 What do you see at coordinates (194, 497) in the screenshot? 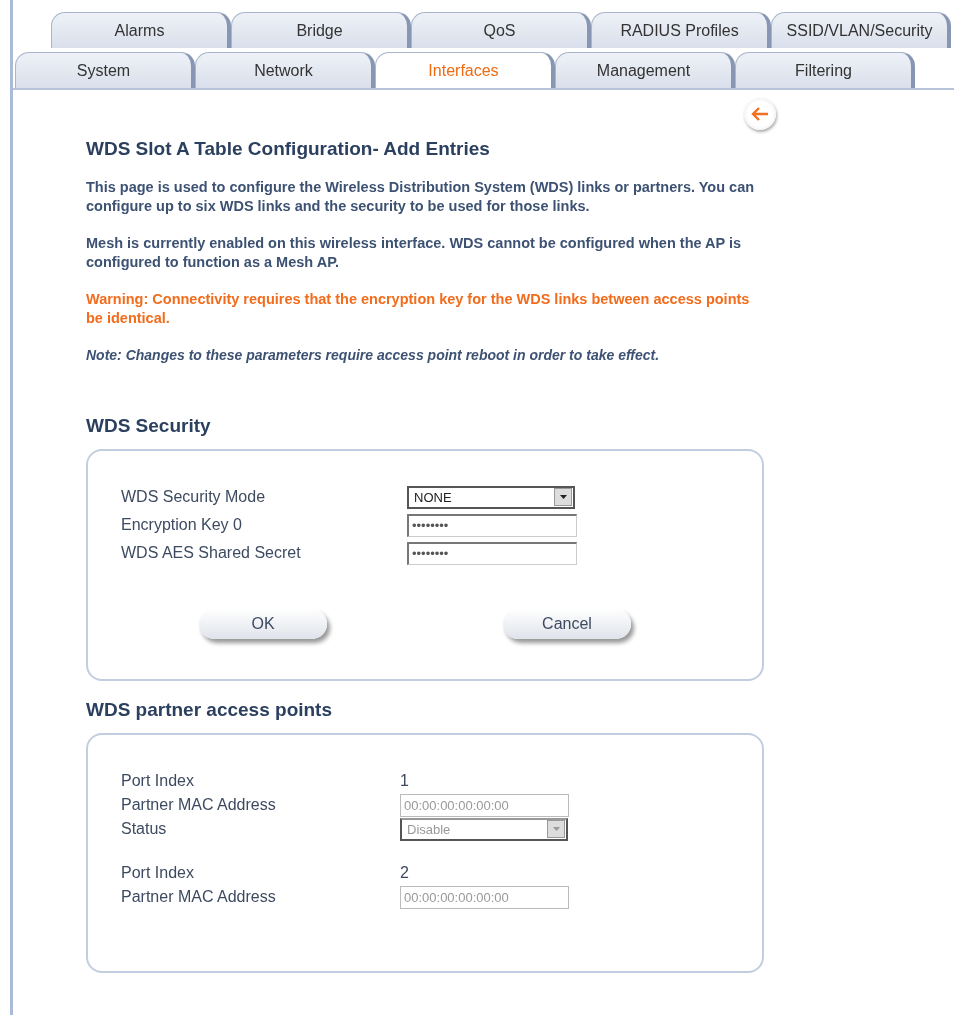
I see `field-label: WDS Security Mode` at bounding box center [194, 497].